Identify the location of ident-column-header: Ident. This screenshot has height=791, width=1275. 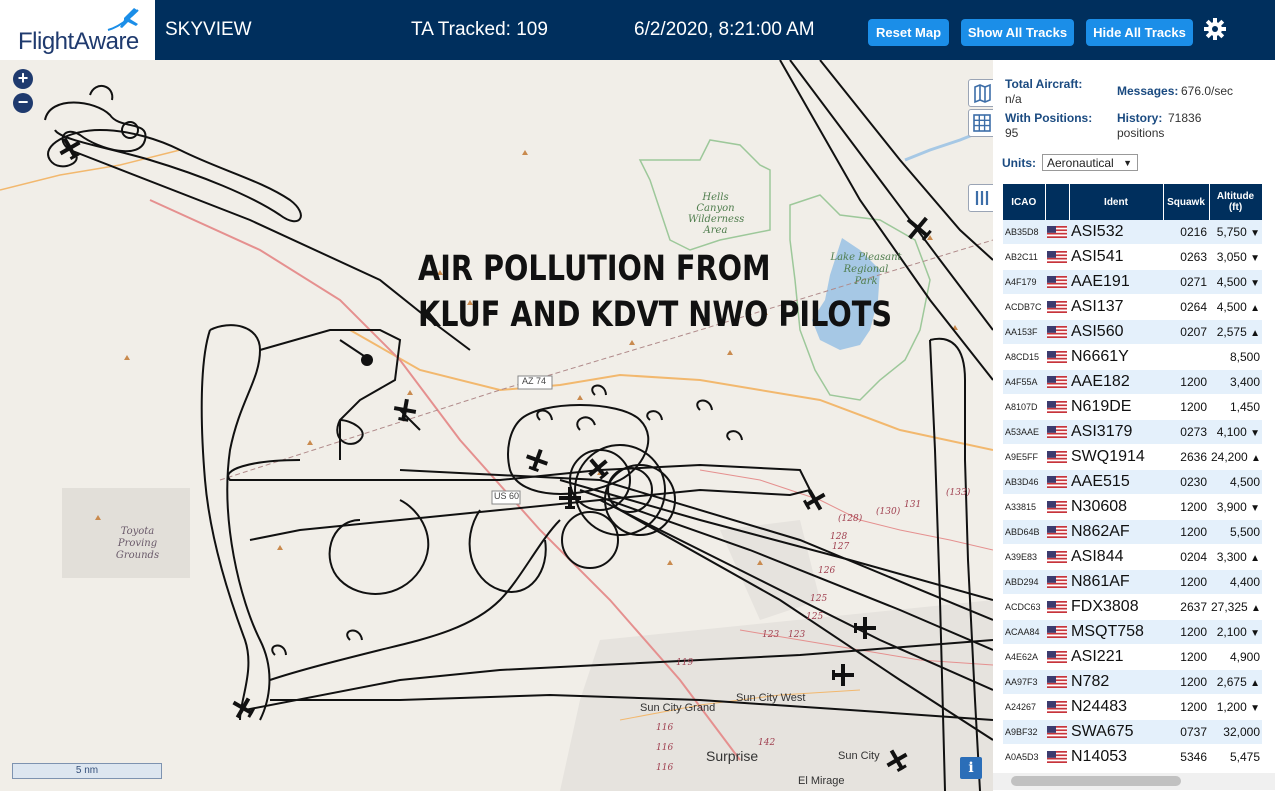
(1116, 202).